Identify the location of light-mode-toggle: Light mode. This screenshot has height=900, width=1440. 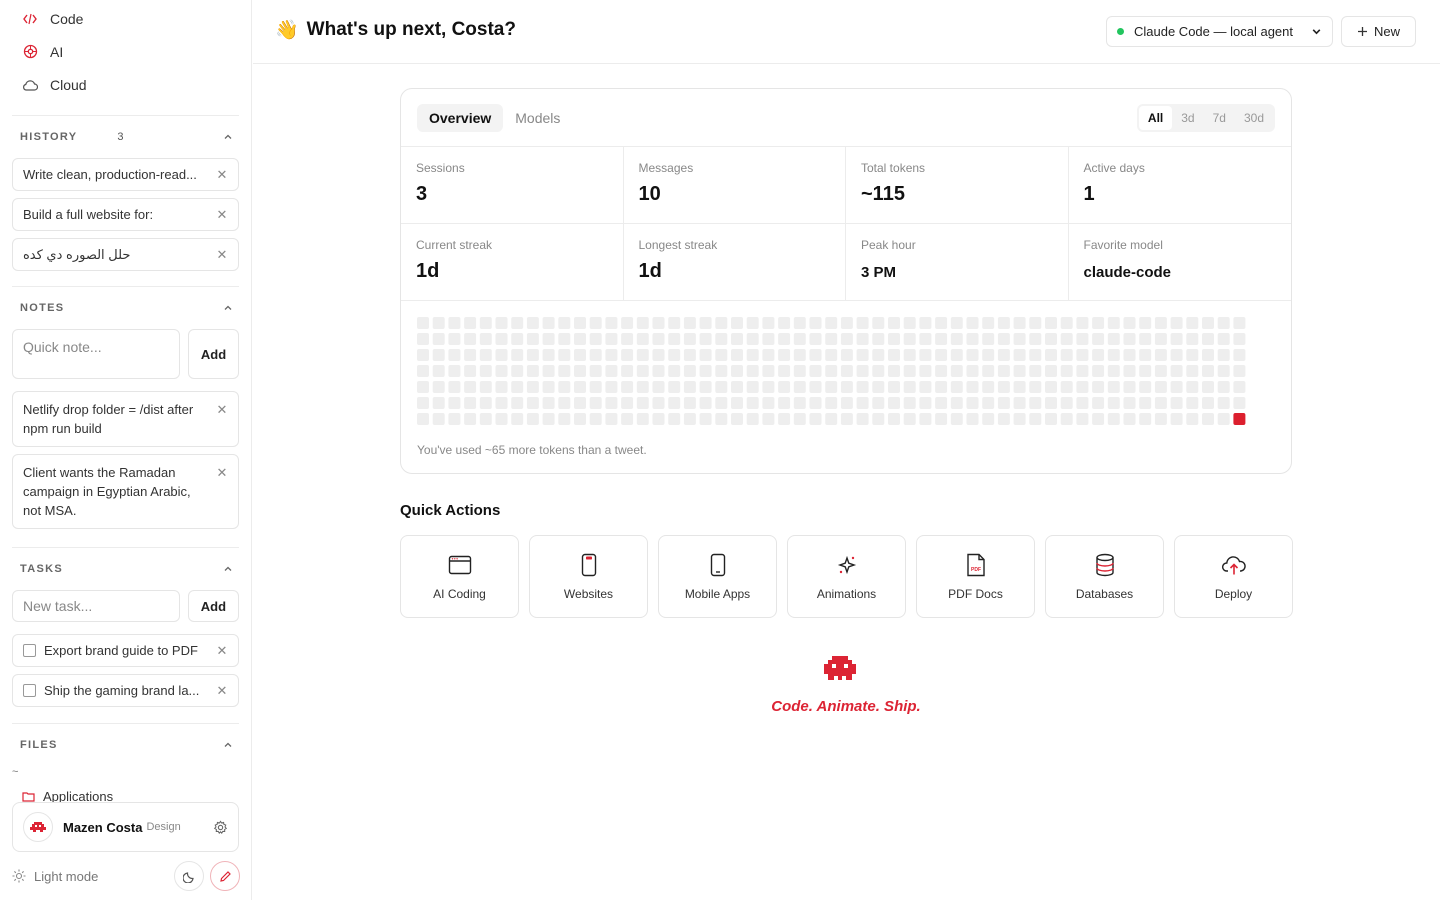
(55, 876).